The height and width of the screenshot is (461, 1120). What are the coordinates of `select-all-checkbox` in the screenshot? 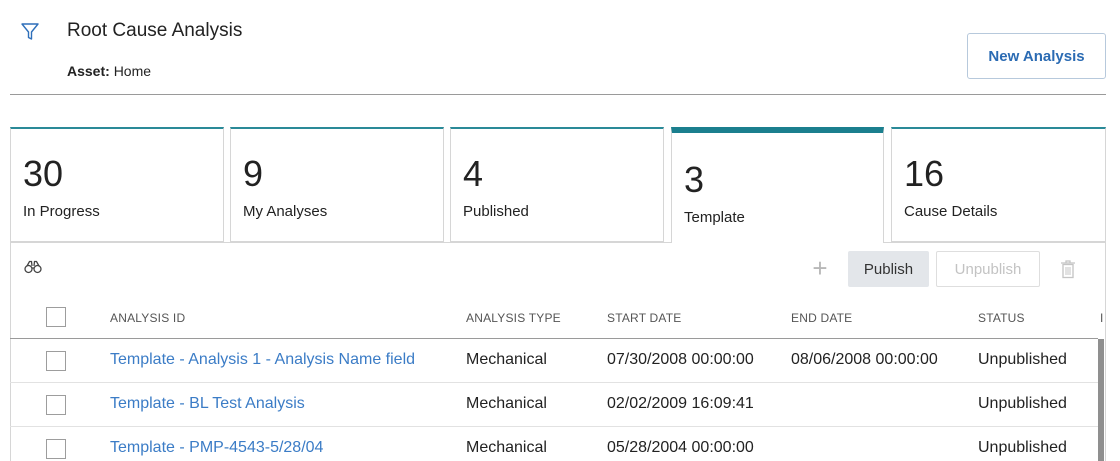 It's located at (56, 317).